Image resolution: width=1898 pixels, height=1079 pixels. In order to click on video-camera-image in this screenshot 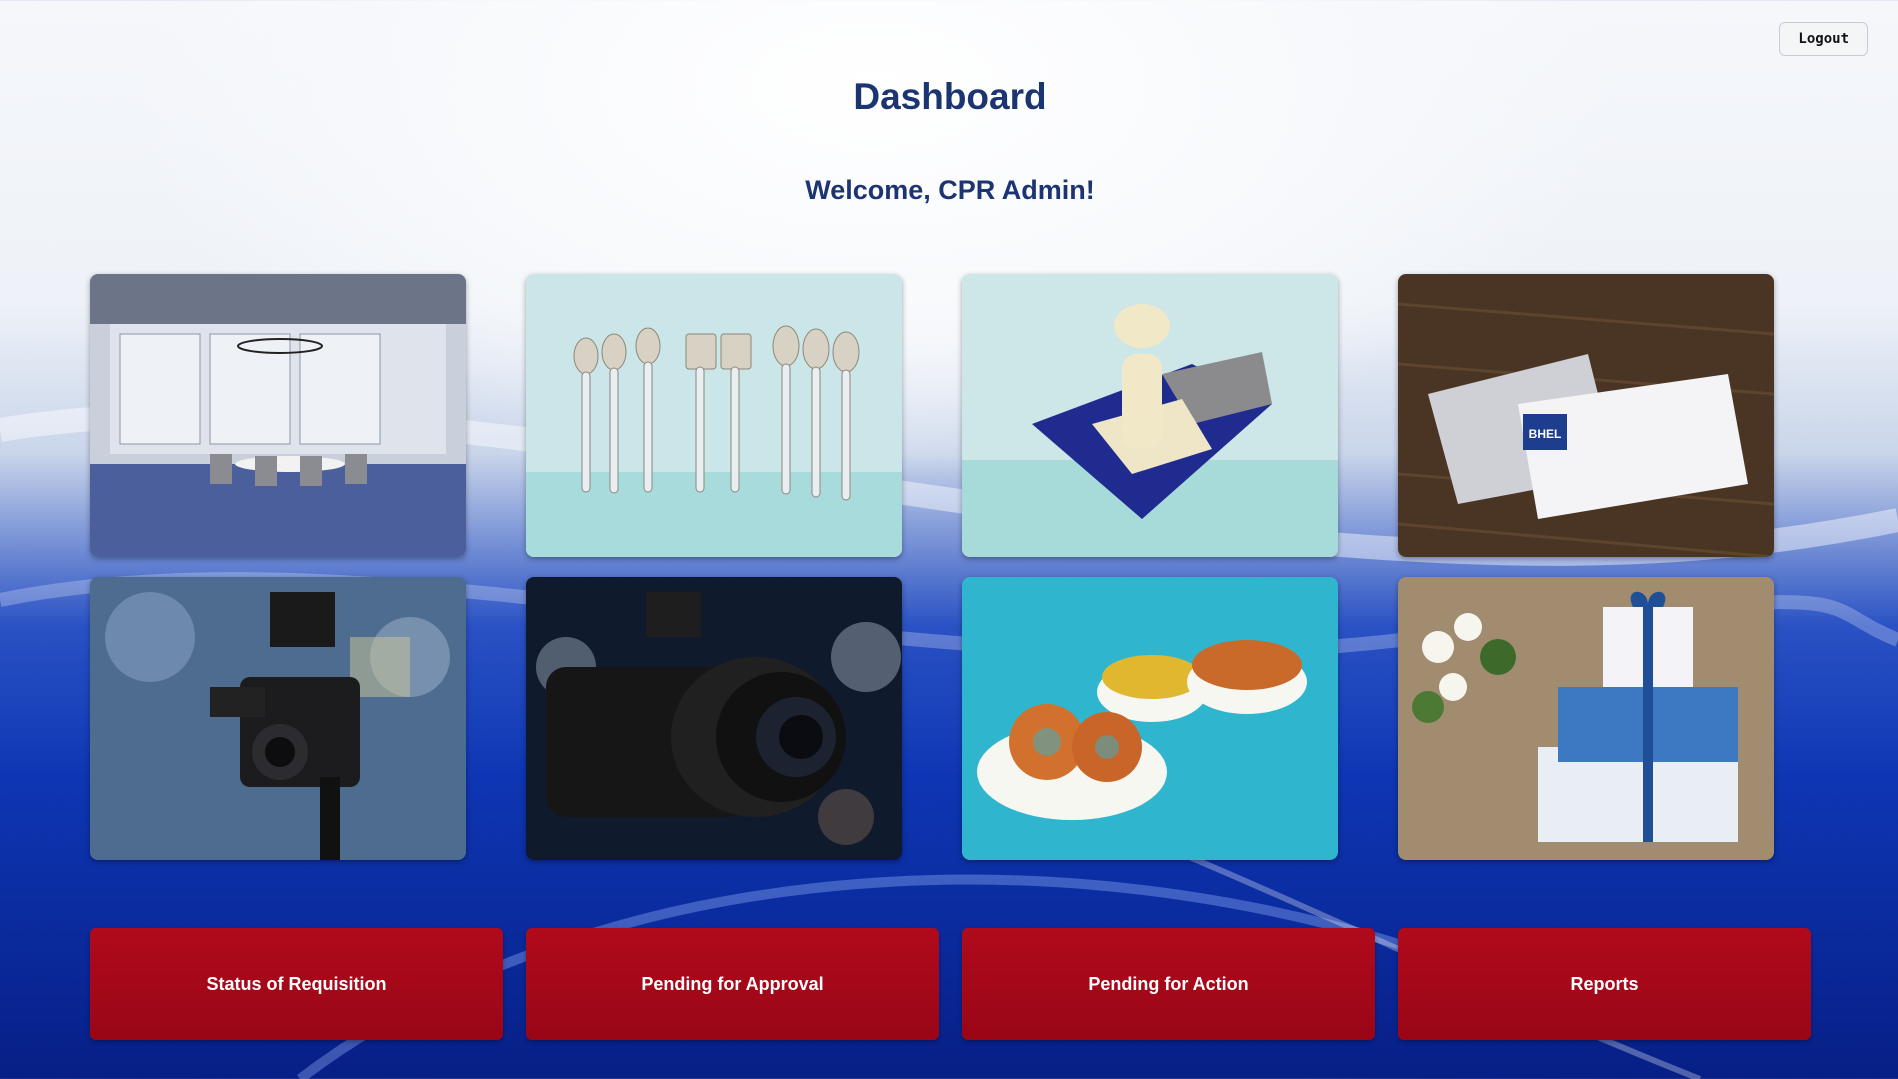, I will do `click(278, 718)`.